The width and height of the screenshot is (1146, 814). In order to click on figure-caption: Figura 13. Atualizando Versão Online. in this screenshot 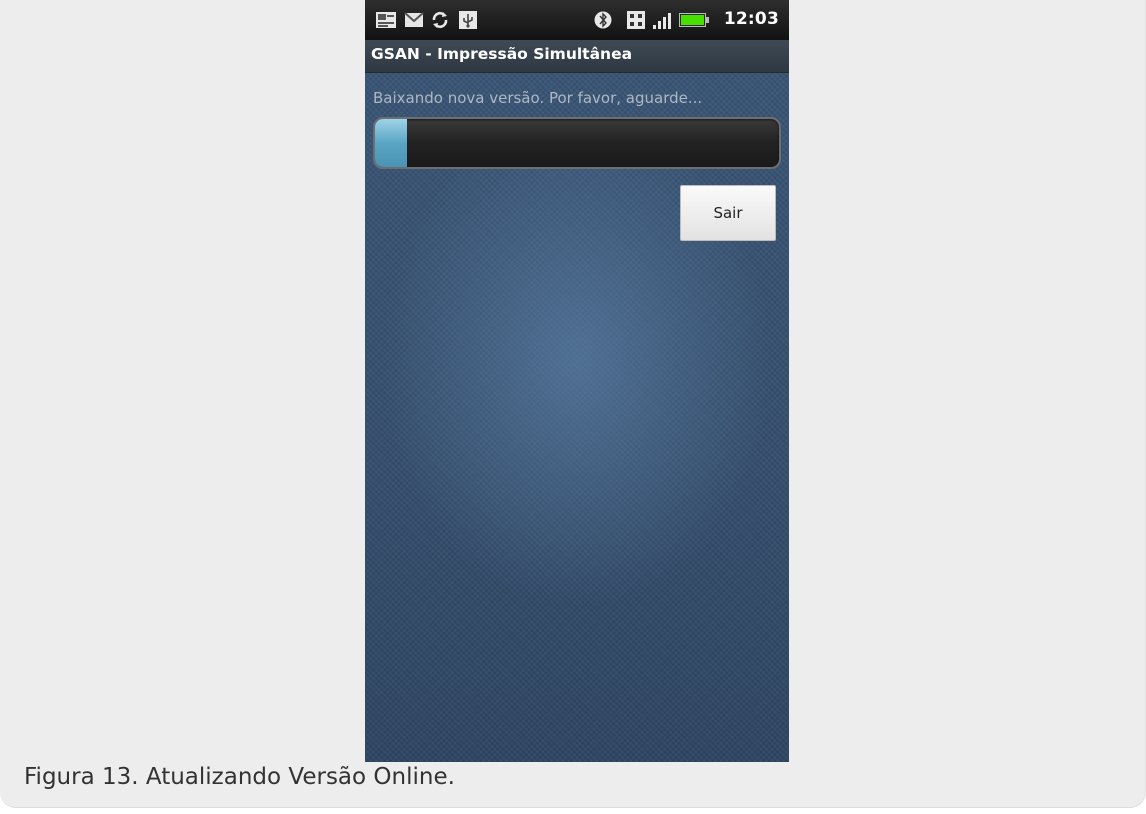, I will do `click(239, 777)`.